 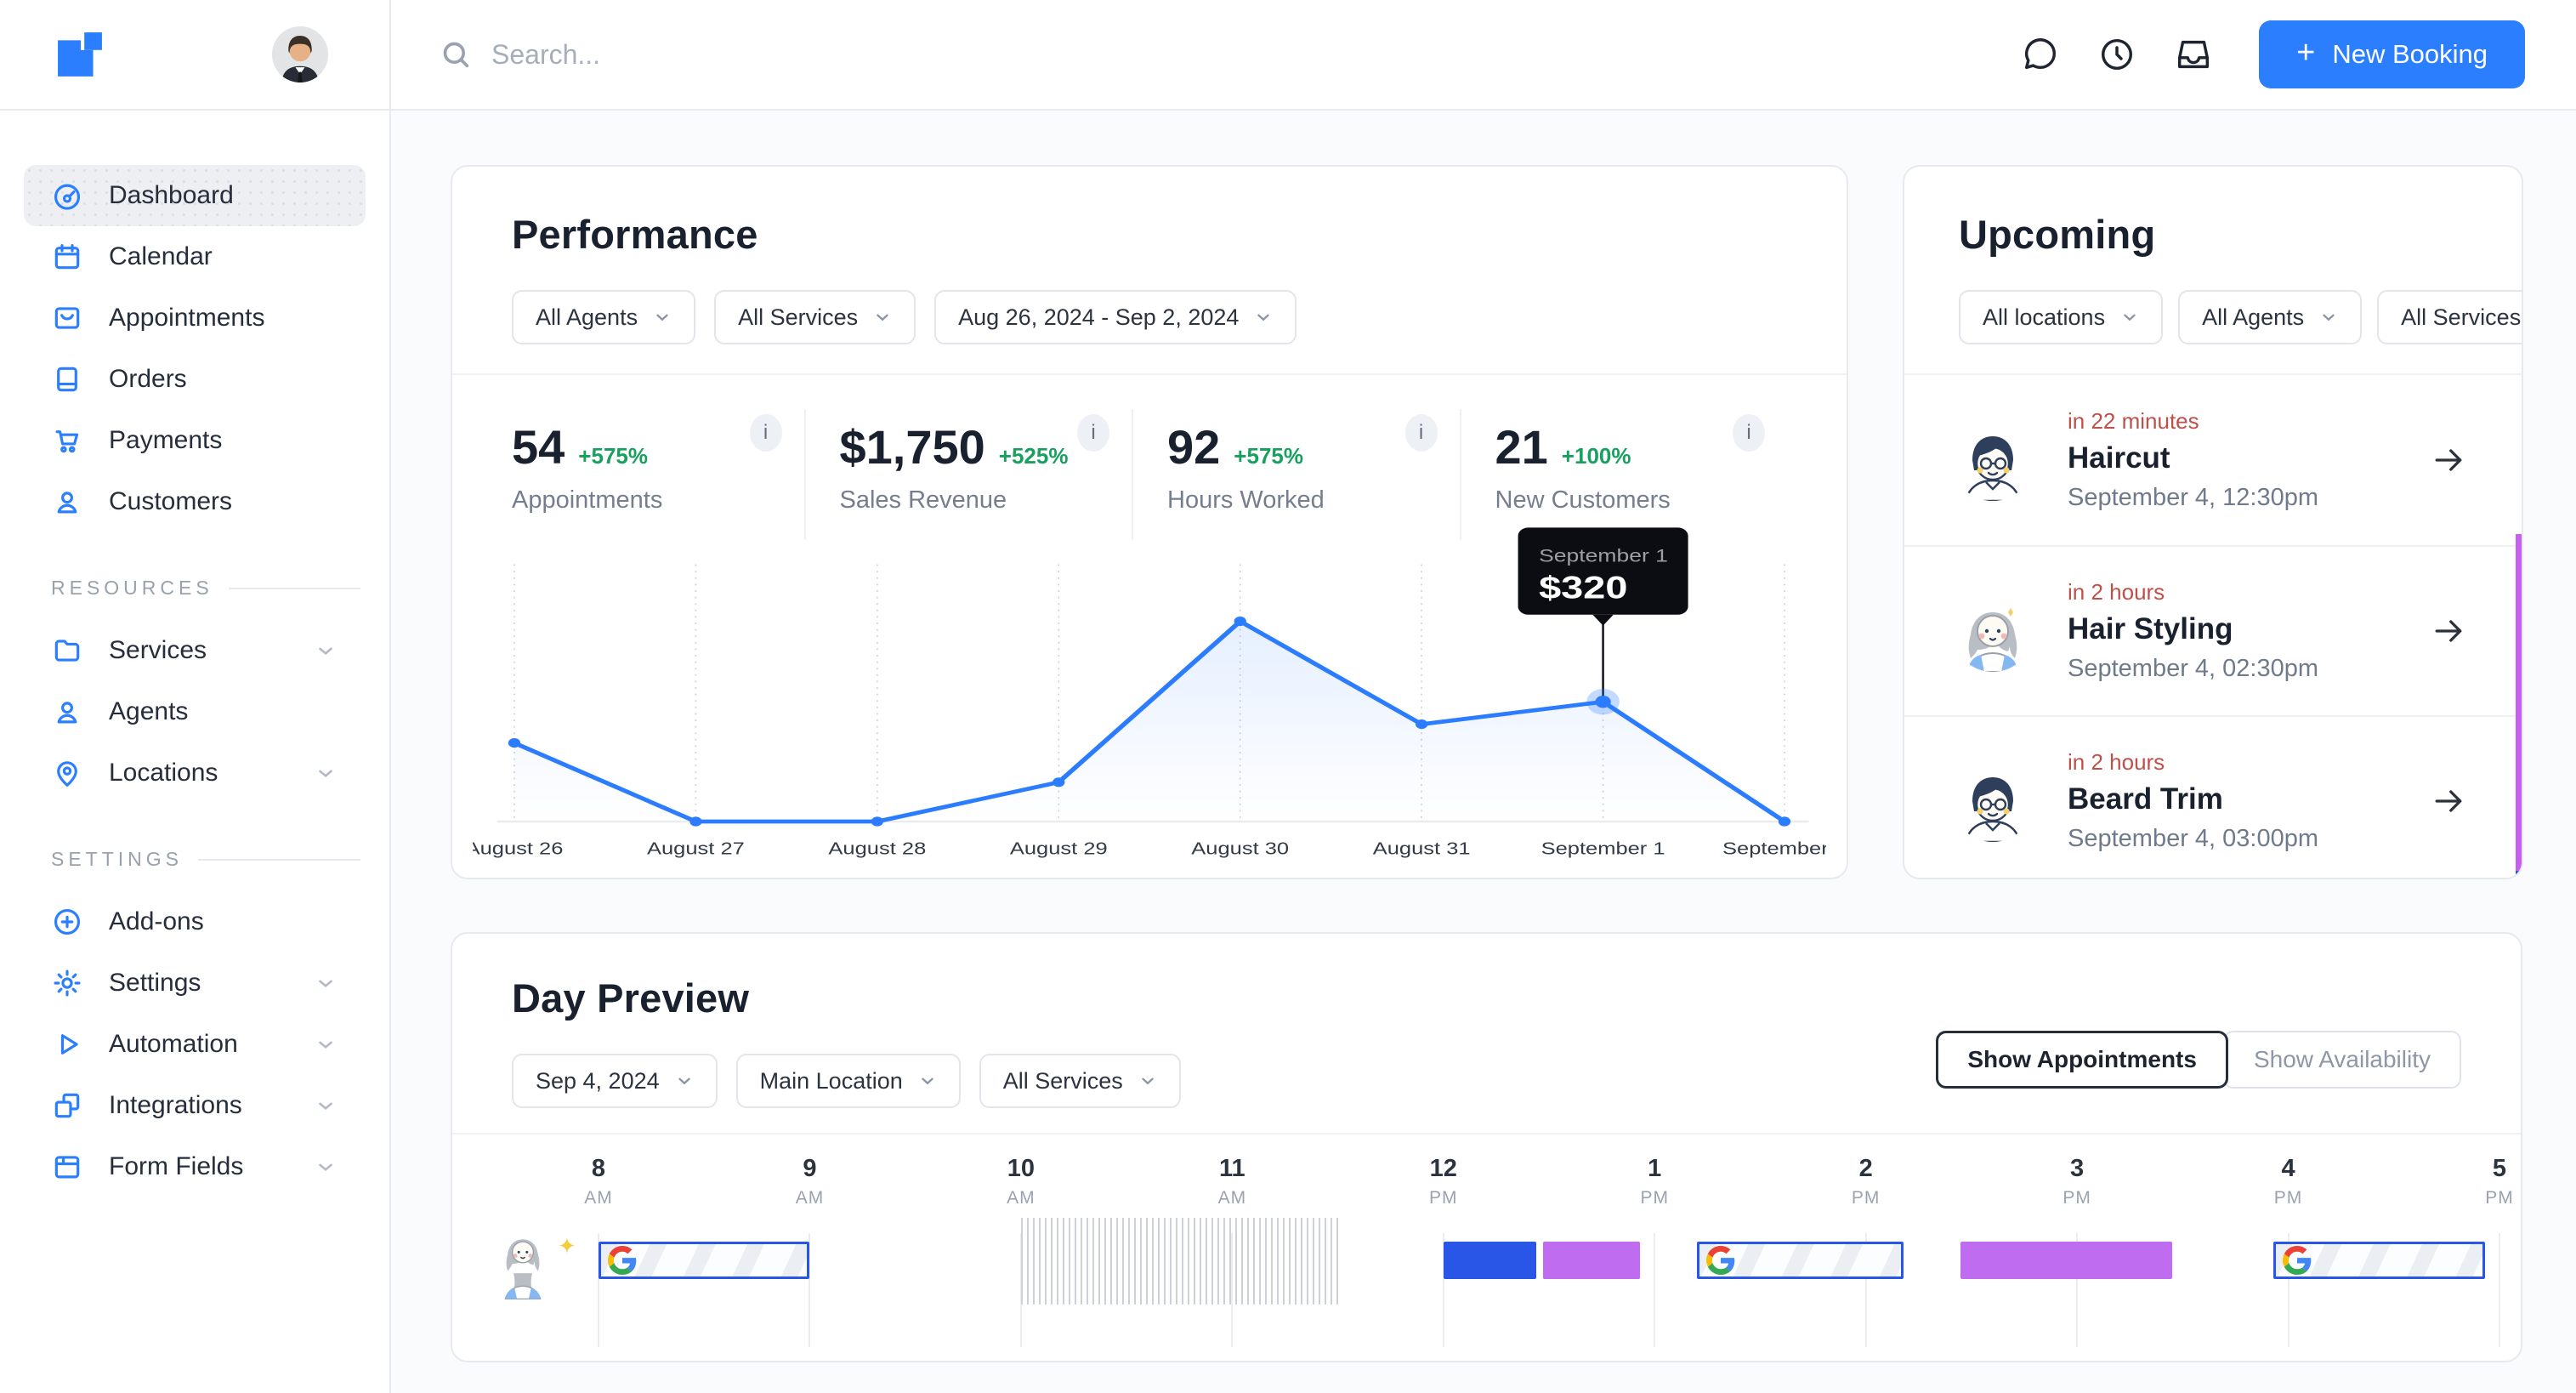 What do you see at coordinates (195, 318) in the screenshot?
I see `sidebar-item-appointments: Appointments` at bounding box center [195, 318].